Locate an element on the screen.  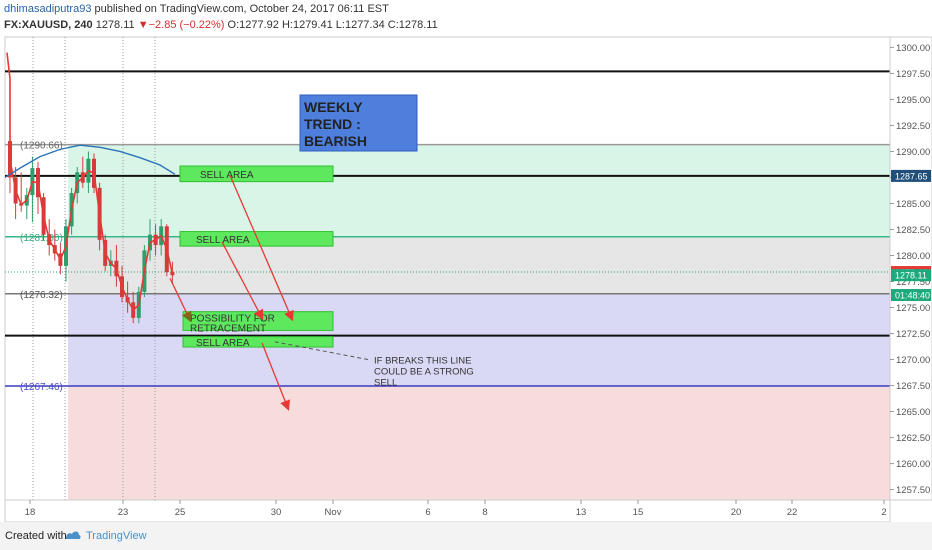
footer: Created with TradingView is located at coordinates (466, 536).